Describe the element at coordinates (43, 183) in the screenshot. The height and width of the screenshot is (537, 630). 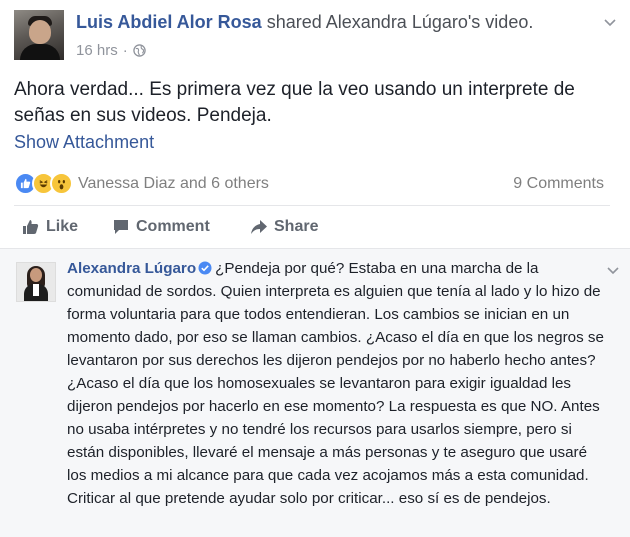
I see `reaction-icons` at that location.